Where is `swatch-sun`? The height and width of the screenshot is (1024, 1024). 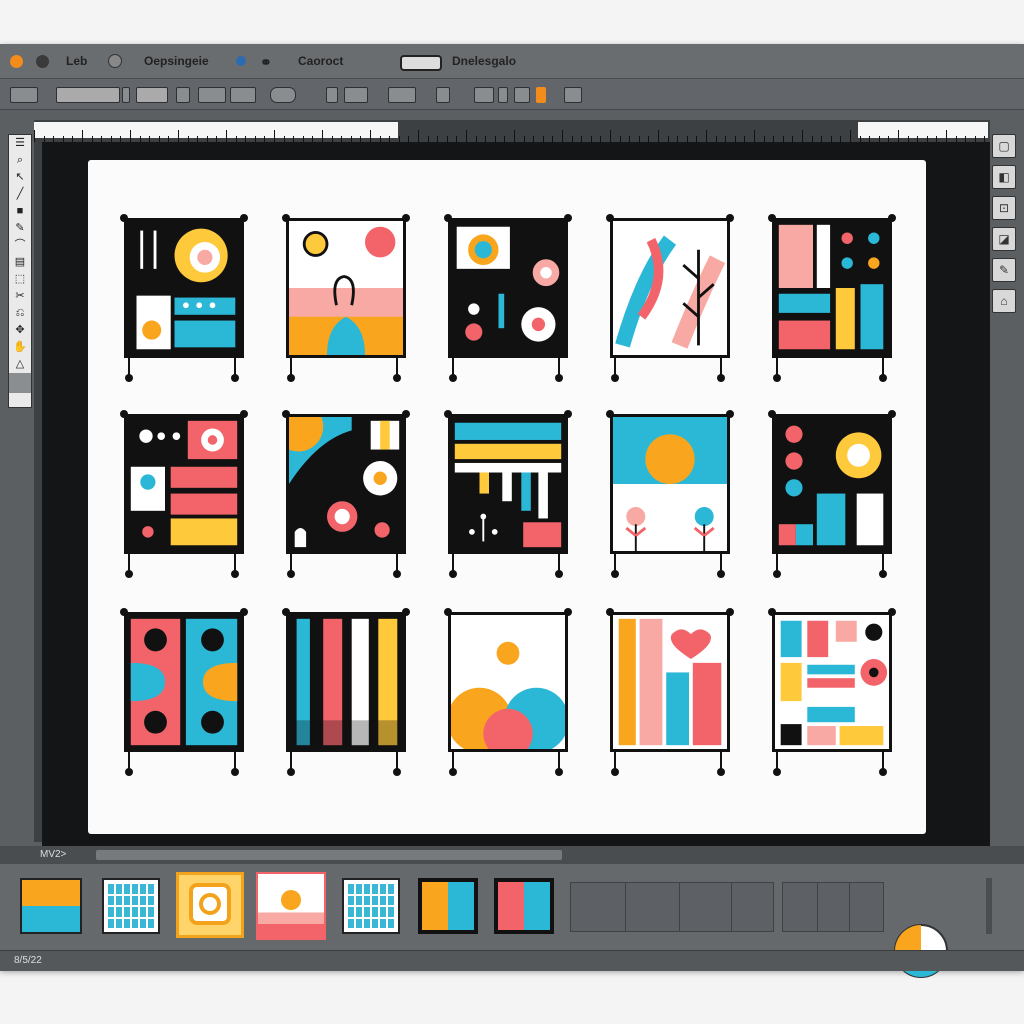 swatch-sun is located at coordinates (291, 906).